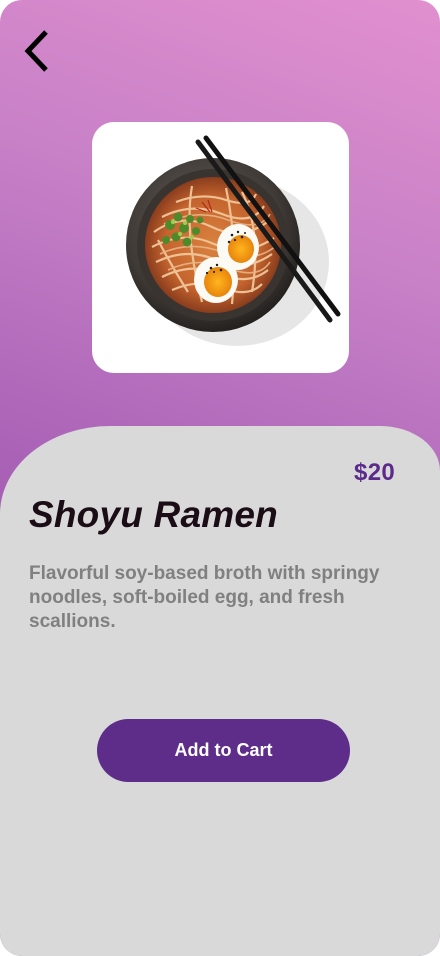  What do you see at coordinates (223, 750) in the screenshot?
I see `add-to-cart-button: Add to Cart` at bounding box center [223, 750].